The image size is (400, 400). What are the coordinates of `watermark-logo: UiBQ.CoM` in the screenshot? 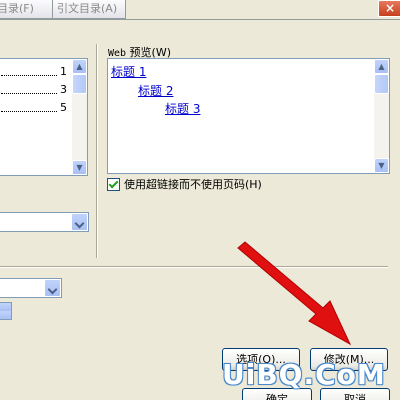 It's located at (304, 374).